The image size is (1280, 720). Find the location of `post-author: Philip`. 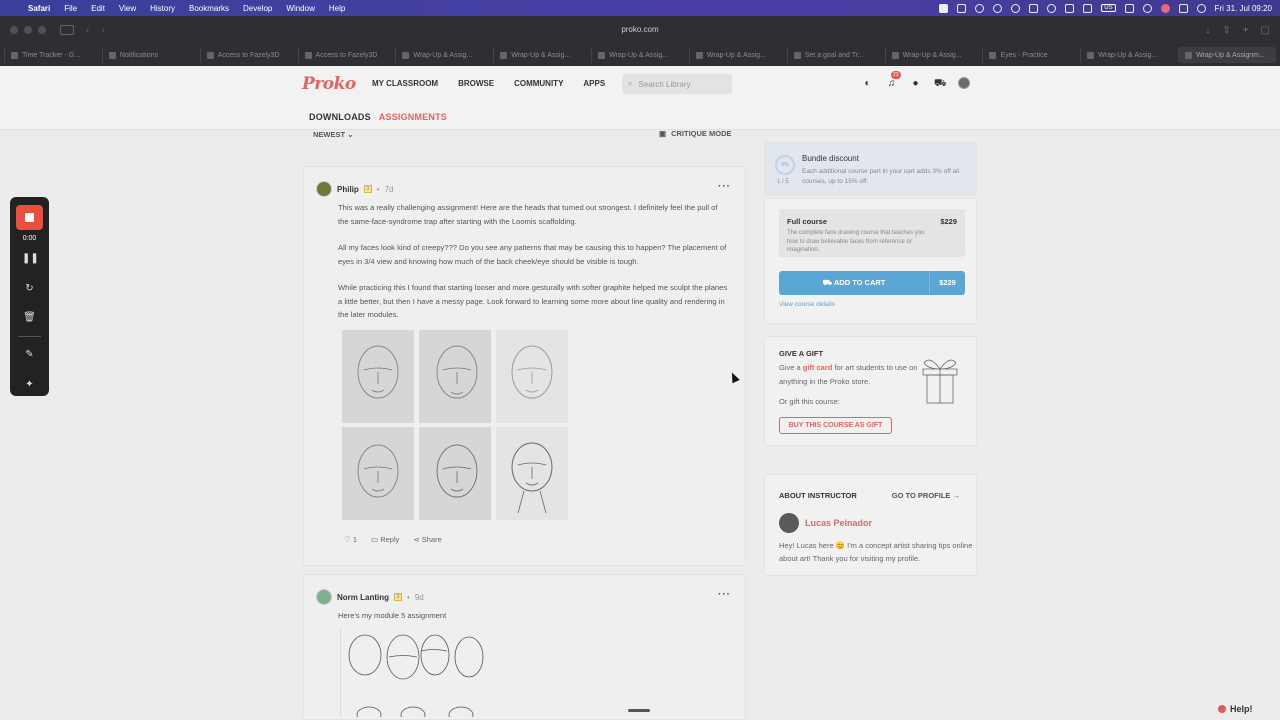

post-author: Philip is located at coordinates (348, 189).